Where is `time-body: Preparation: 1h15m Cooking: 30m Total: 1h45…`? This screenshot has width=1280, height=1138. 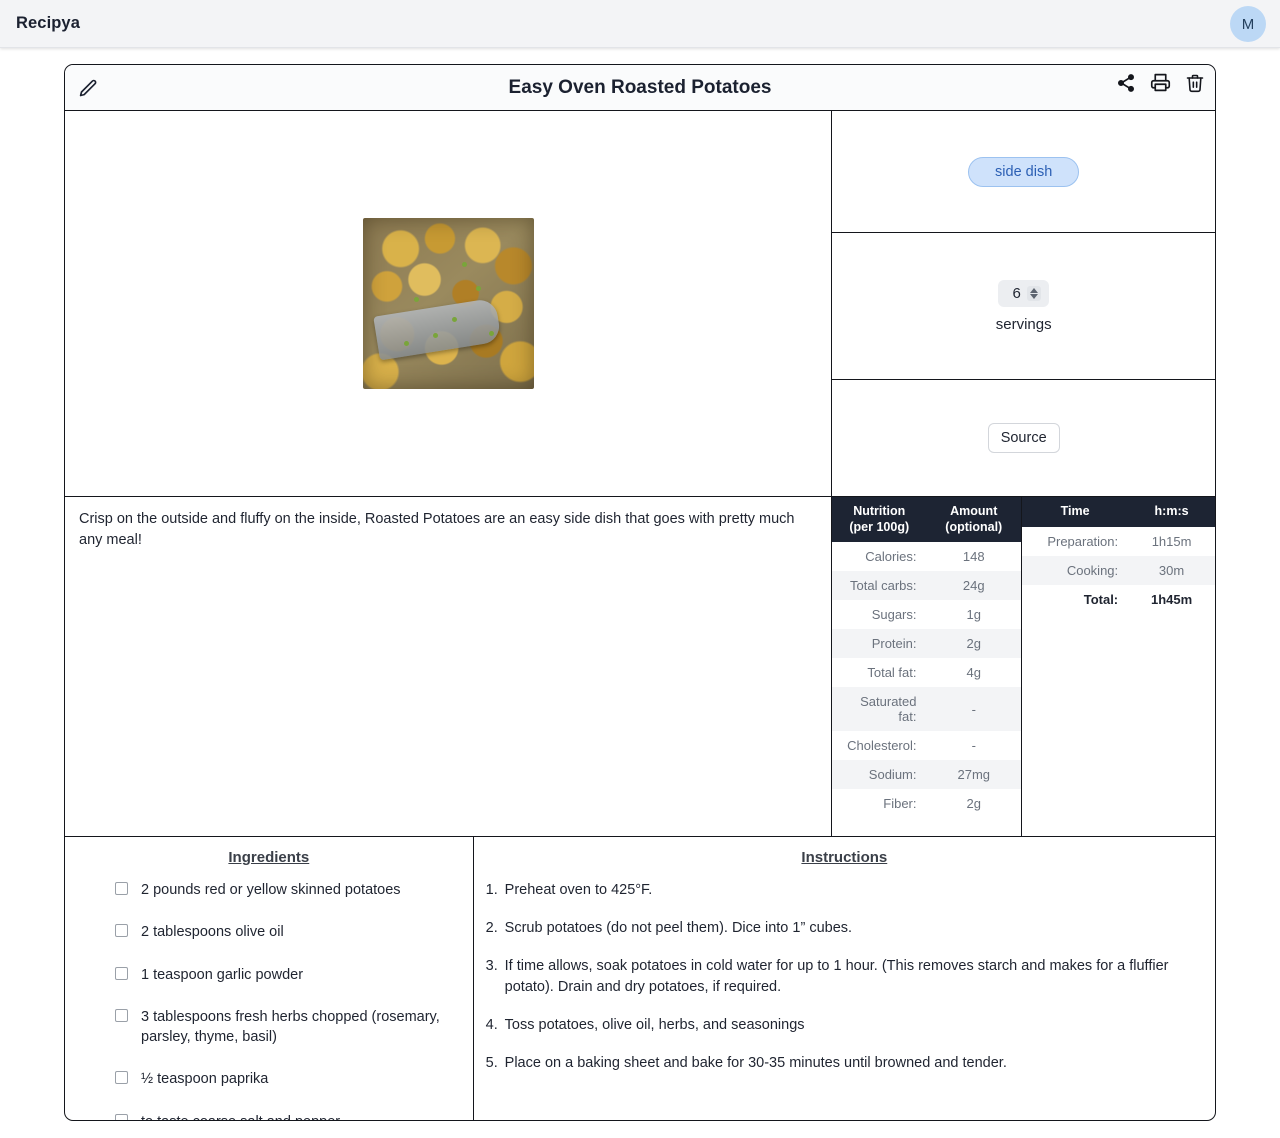
time-body: Preparation: 1h15m Cooking: 30m Total: 1h45… is located at coordinates (1118, 570).